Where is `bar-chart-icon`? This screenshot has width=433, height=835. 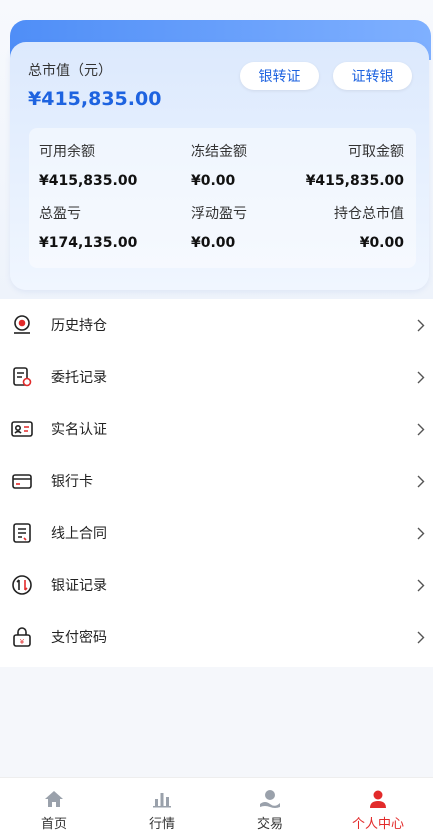 bar-chart-icon is located at coordinates (162, 799).